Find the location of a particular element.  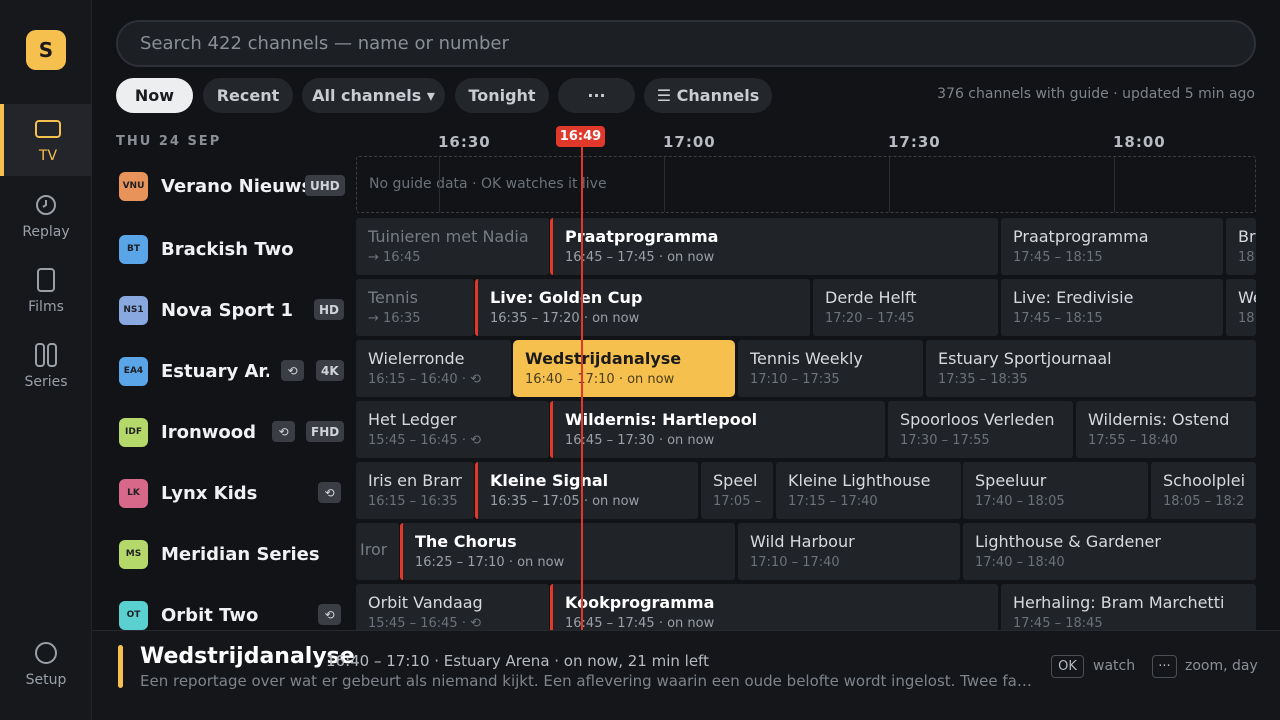

more-options-button: ··· is located at coordinates (596, 95).